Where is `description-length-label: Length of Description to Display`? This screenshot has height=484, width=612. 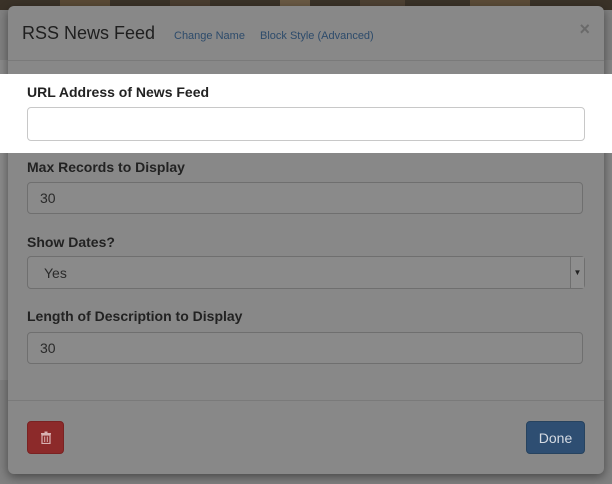 description-length-label: Length of Description to Display is located at coordinates (135, 316).